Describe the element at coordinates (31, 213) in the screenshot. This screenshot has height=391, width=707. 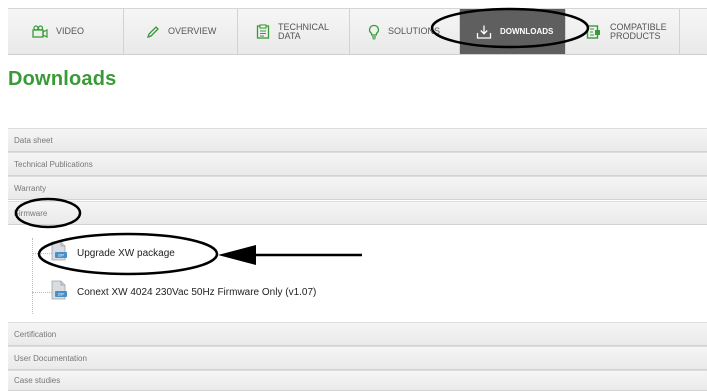
I see `section-firmware-label: Firmware` at that location.